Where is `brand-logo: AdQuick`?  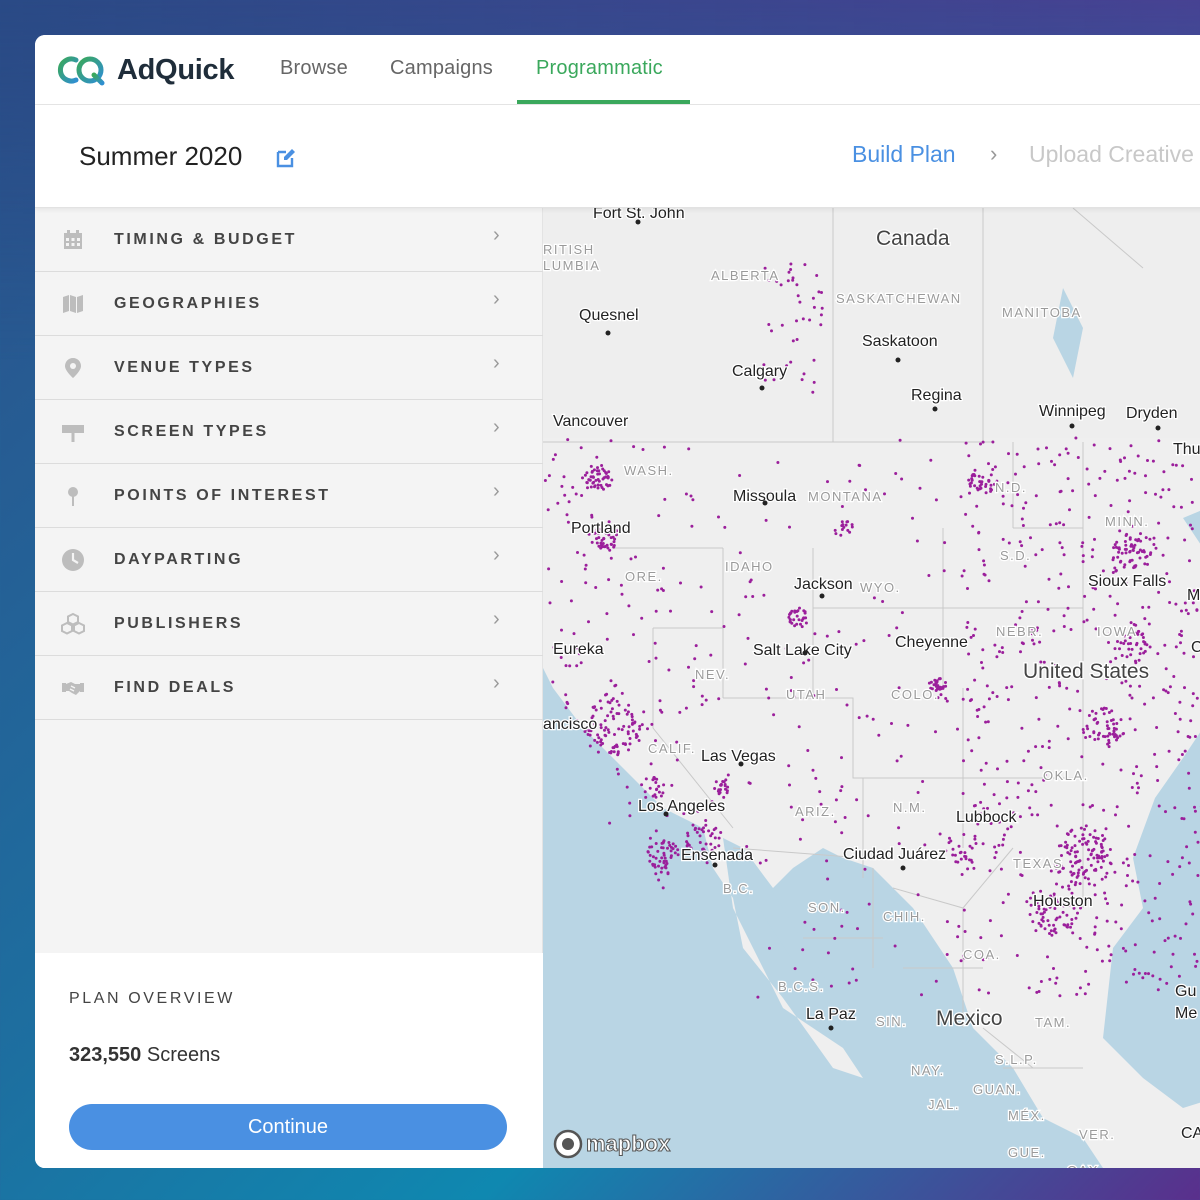
brand-logo: AdQuick is located at coordinates (144, 70).